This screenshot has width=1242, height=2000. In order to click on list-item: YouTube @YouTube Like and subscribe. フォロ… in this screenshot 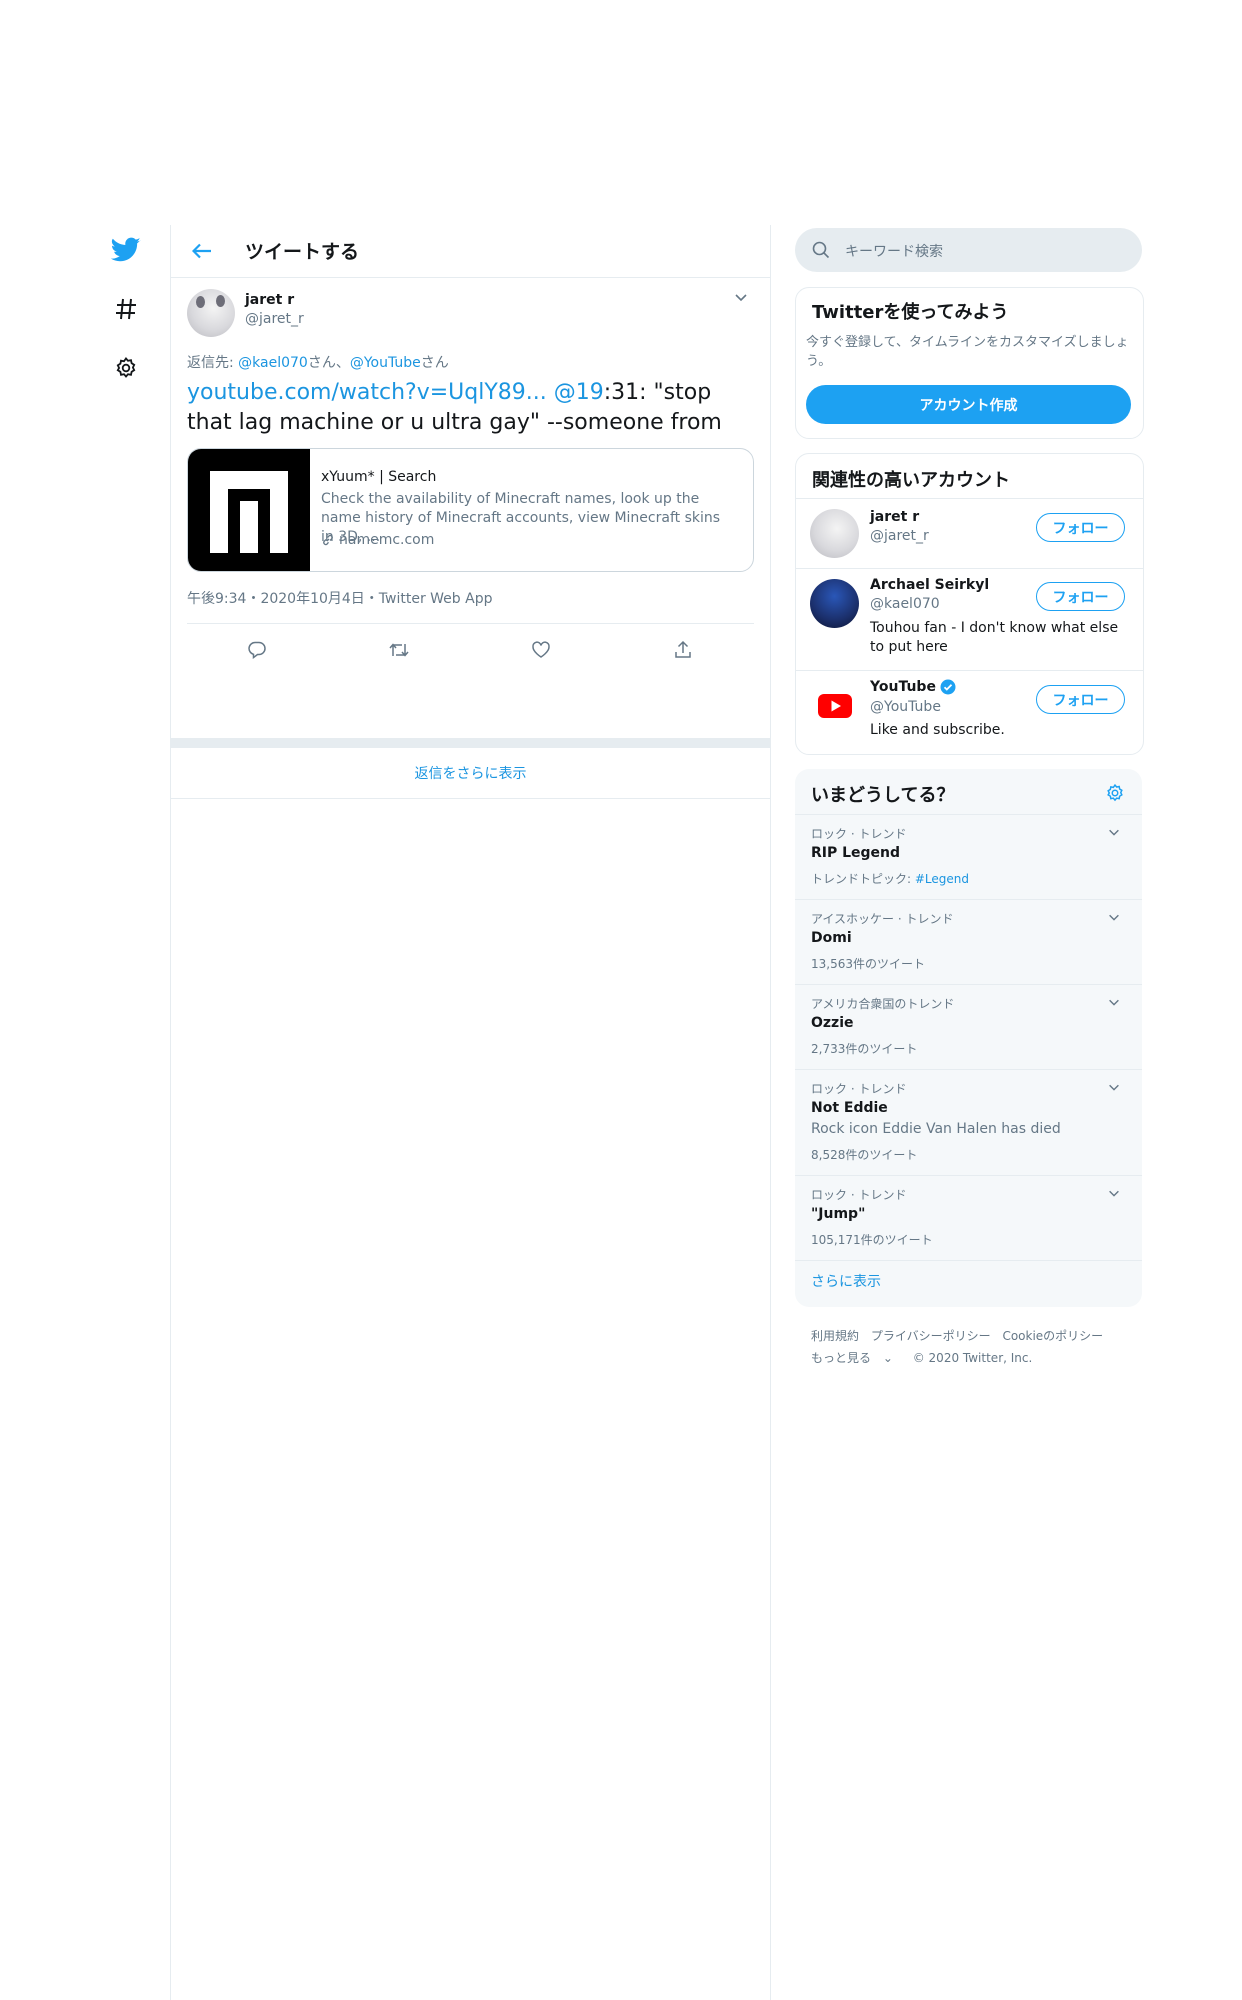, I will do `click(969, 712)`.